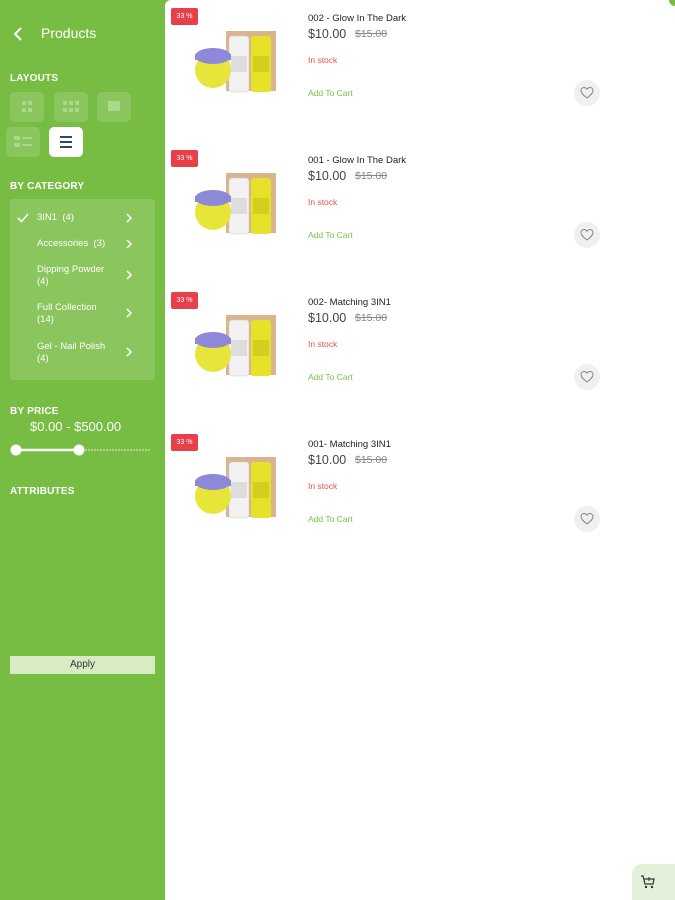 The width and height of the screenshot is (675, 900). Describe the element at coordinates (349, 444) in the screenshot. I see `product-name: 001- Matching 3IN1` at that location.